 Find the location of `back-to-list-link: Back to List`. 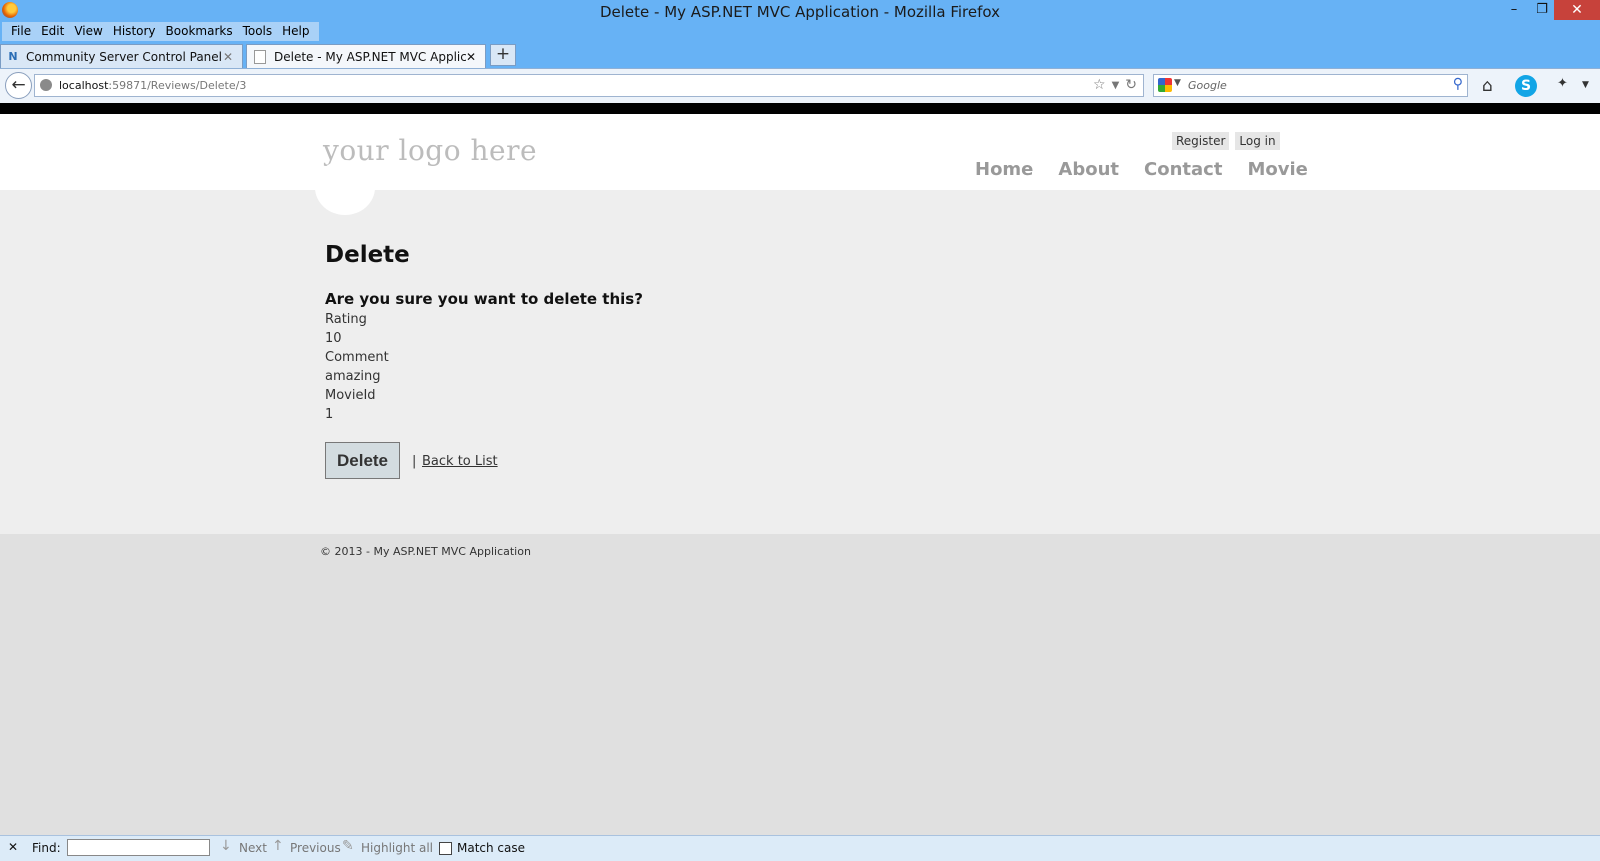

back-to-list-link: Back to List is located at coordinates (460, 461).